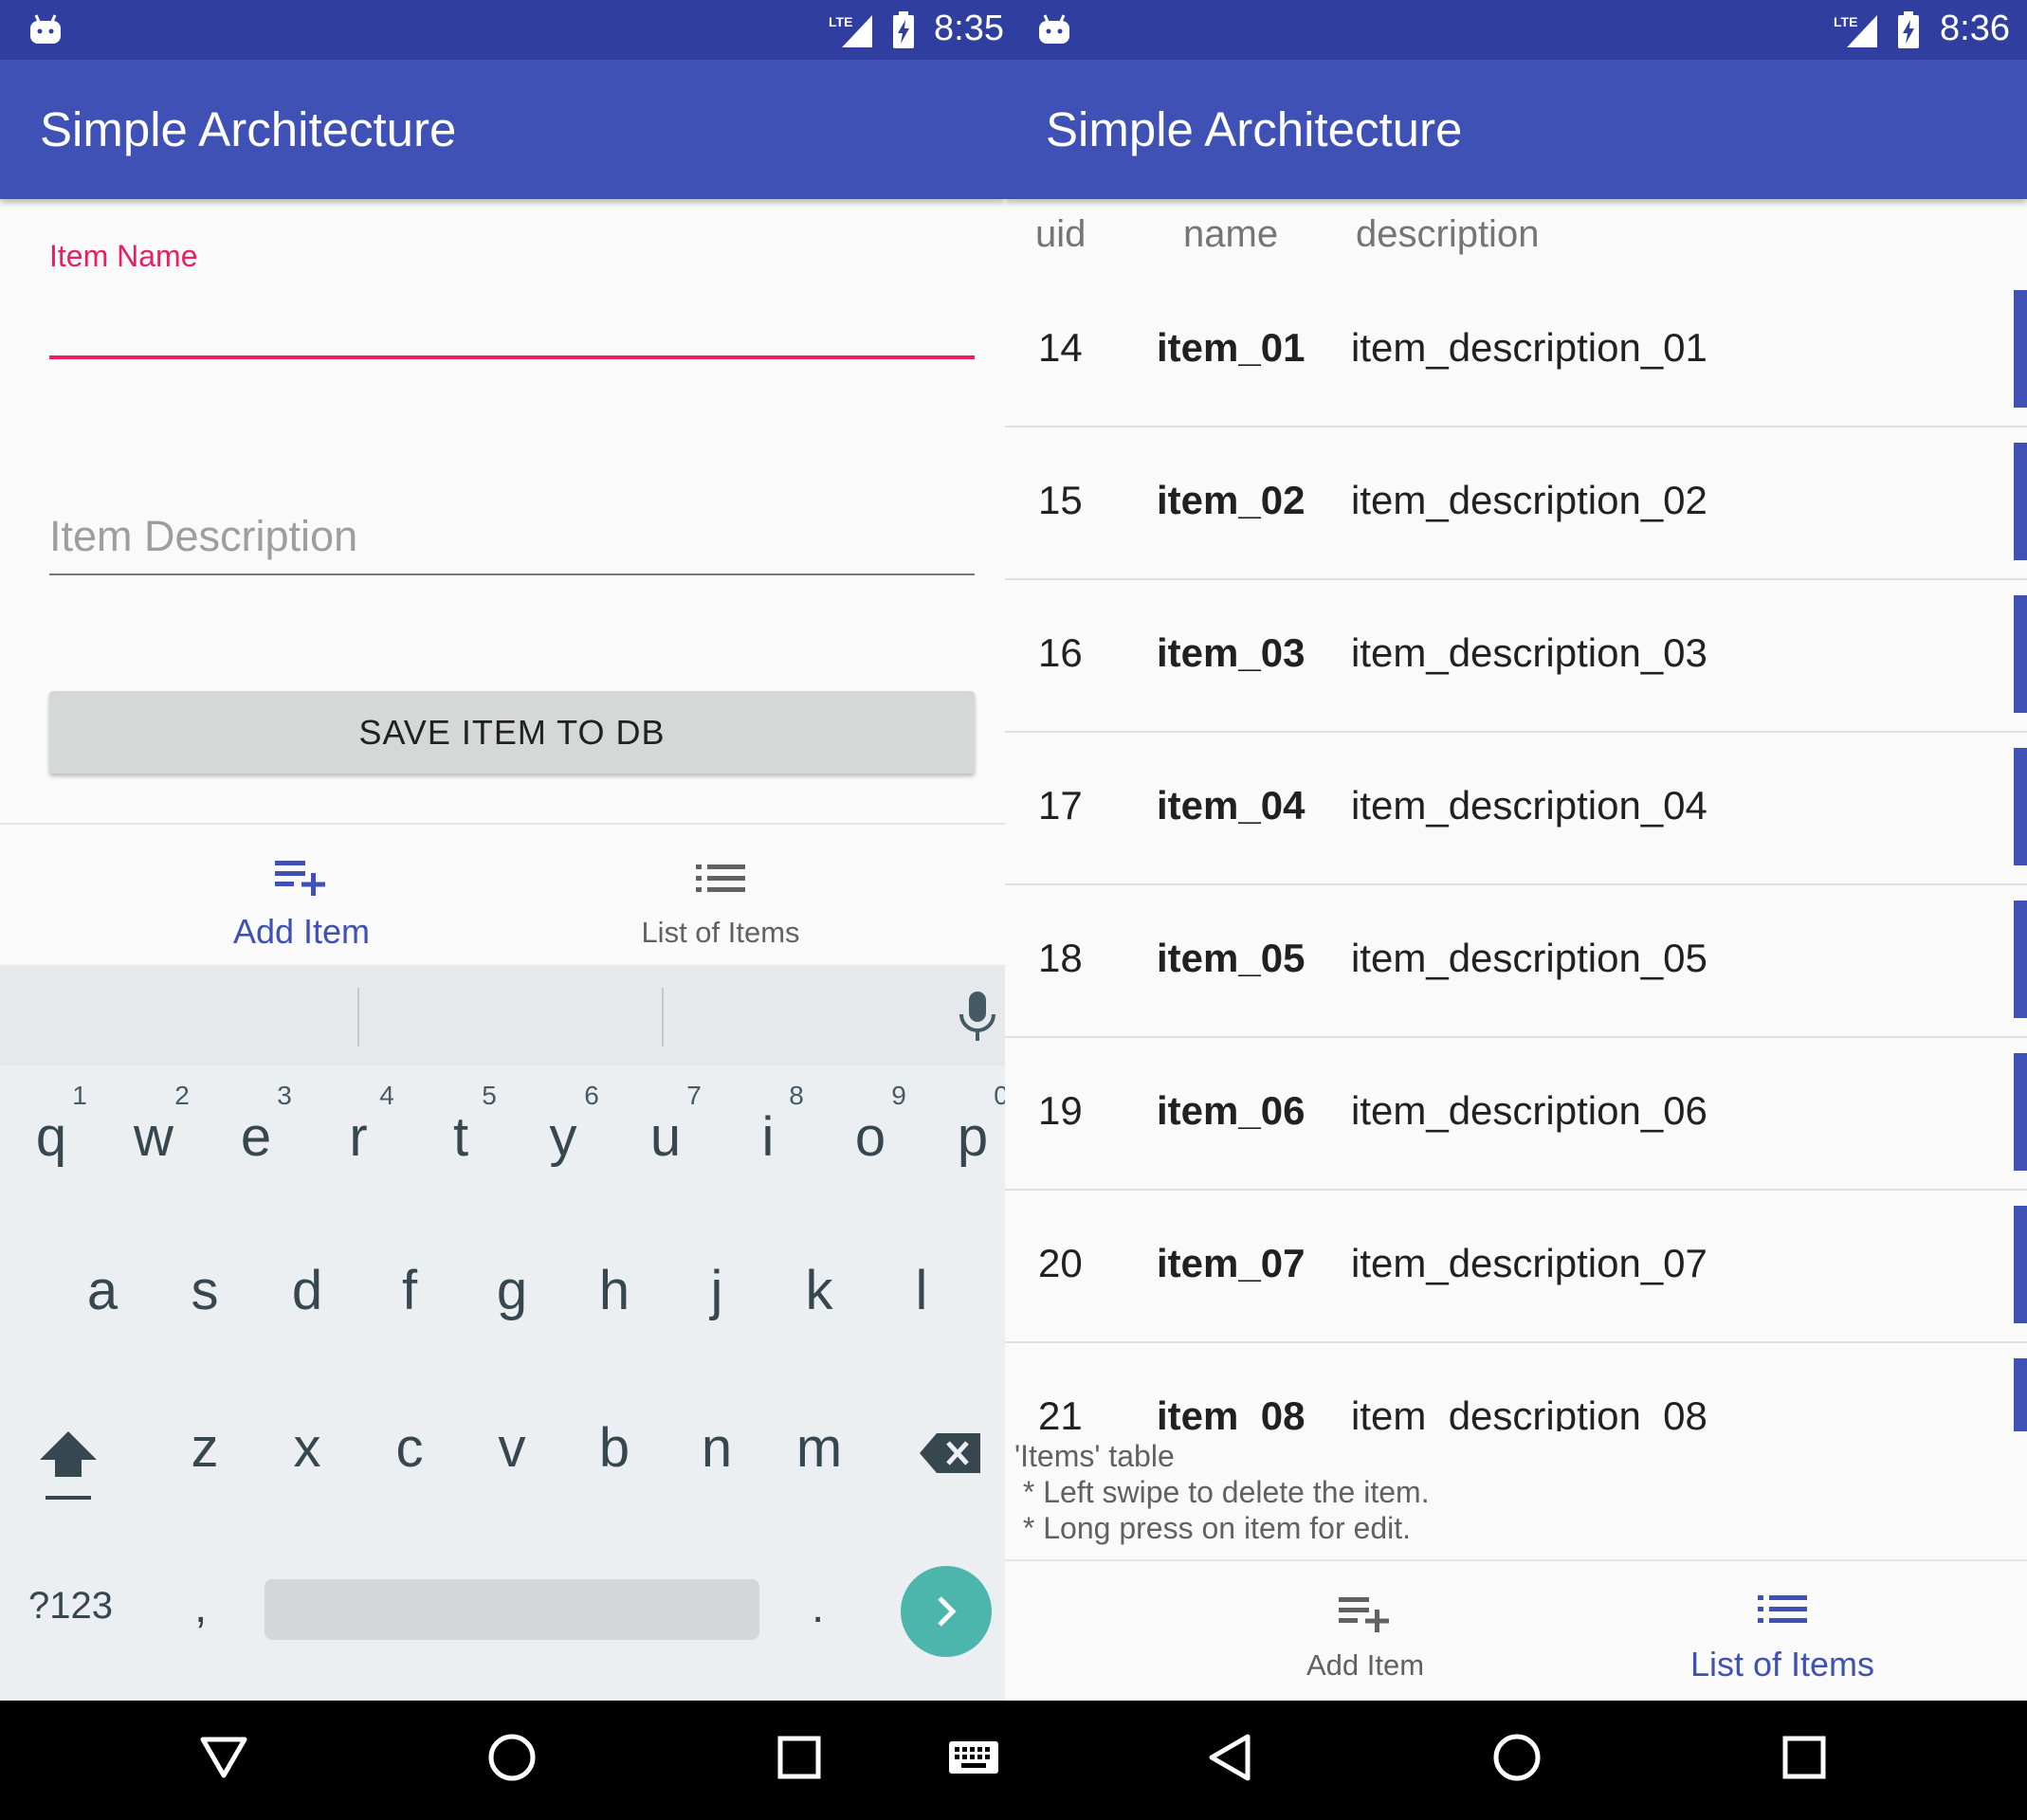 The image size is (2027, 1820). What do you see at coordinates (1529, 1412) in the screenshot?
I see `description-cell: item_description_08` at bounding box center [1529, 1412].